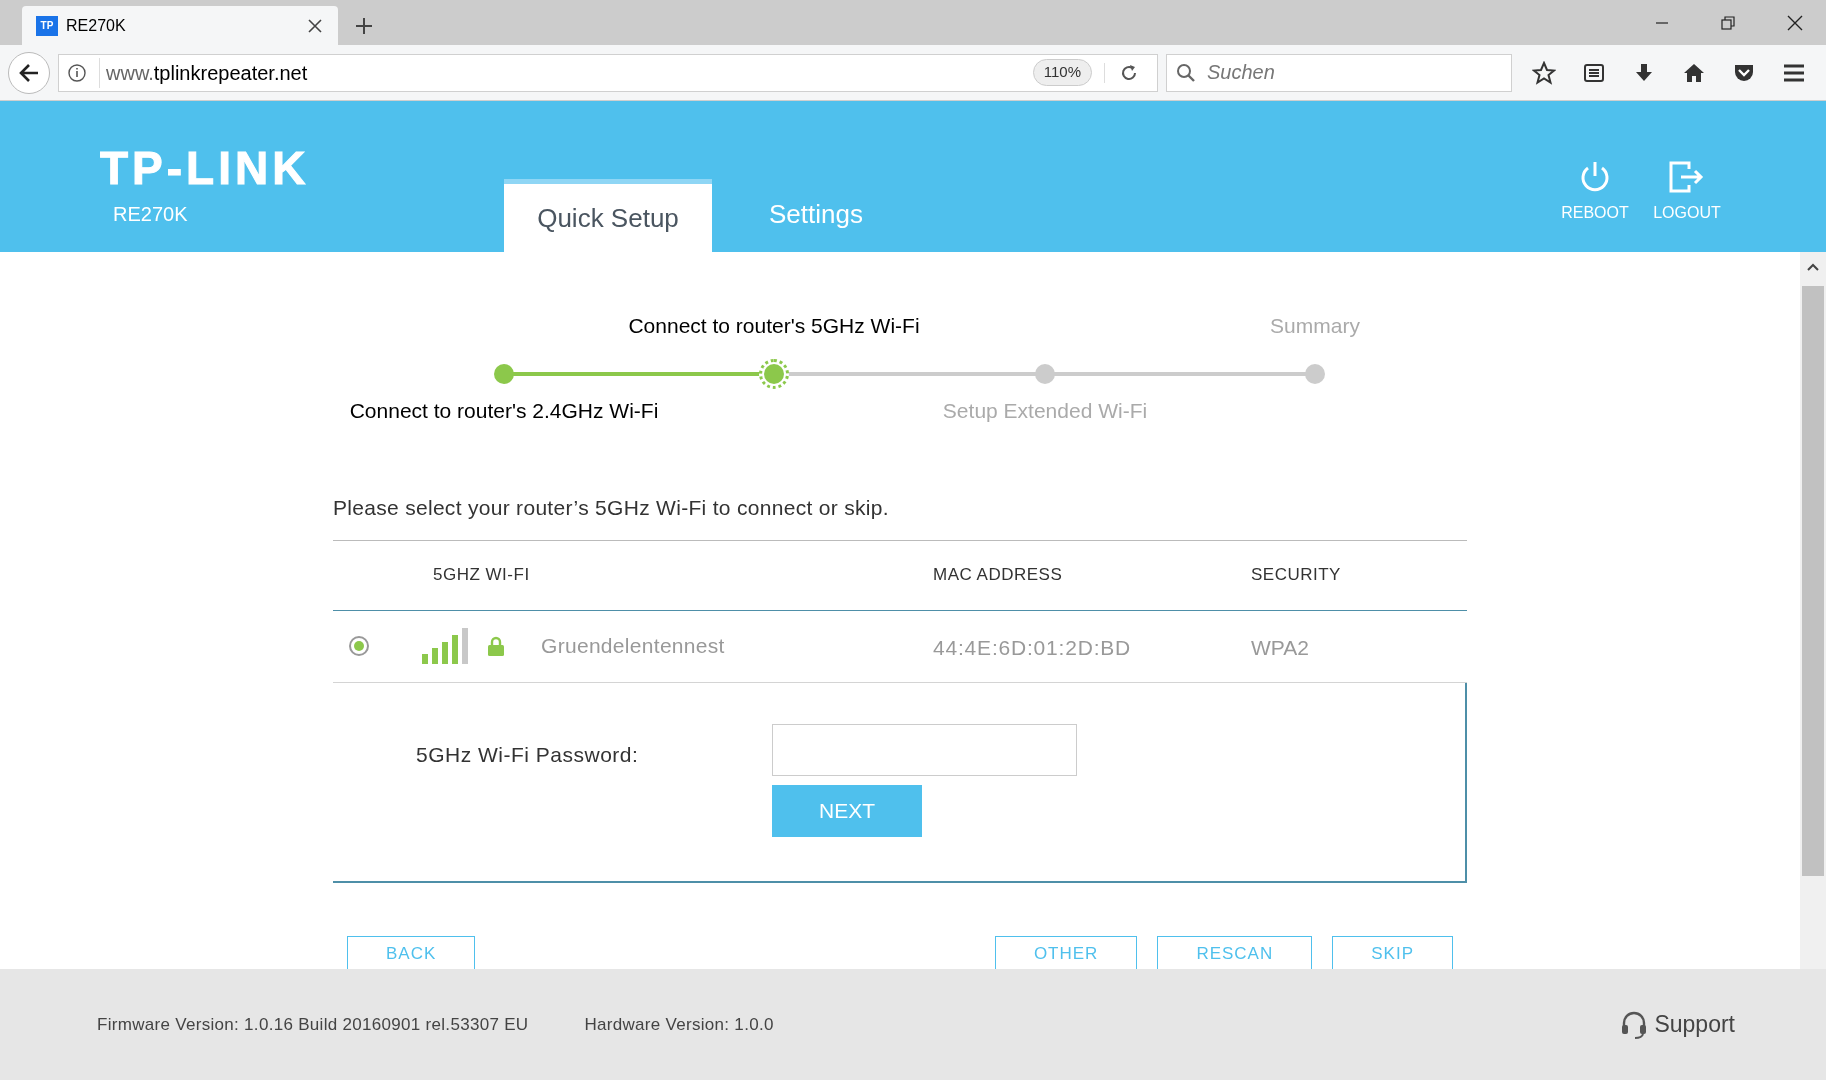 The width and height of the screenshot is (1826, 1080). What do you see at coordinates (816, 215) in the screenshot?
I see `nav-tab: Settings` at bounding box center [816, 215].